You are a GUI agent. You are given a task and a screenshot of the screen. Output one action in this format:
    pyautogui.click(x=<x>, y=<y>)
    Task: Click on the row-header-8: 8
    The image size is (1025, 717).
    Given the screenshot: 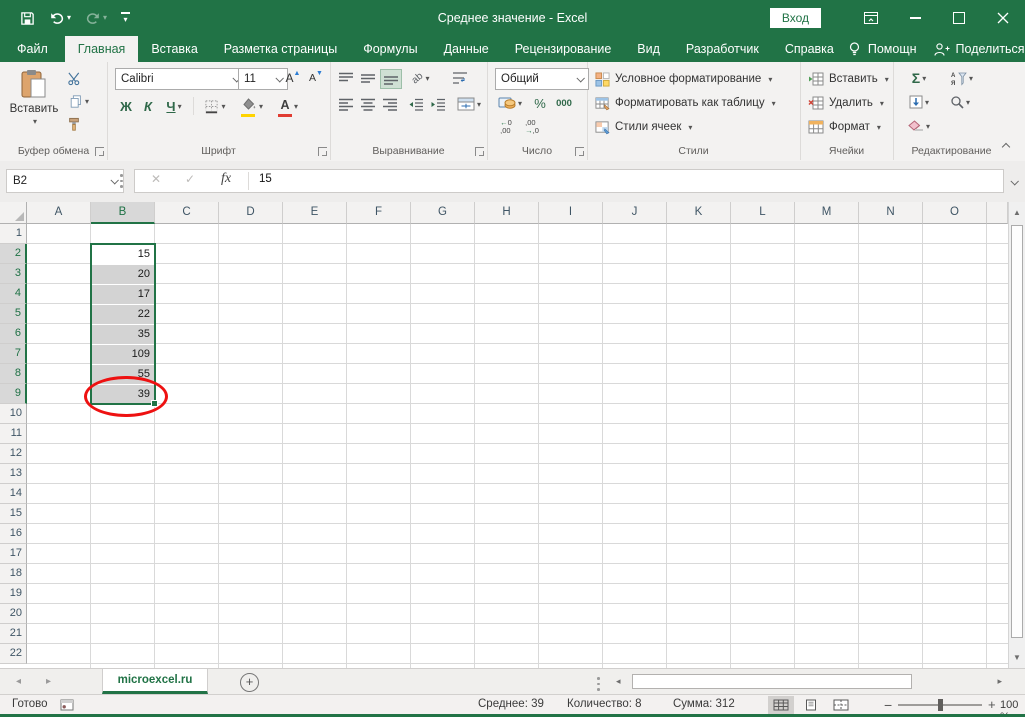 What is the action you would take?
    pyautogui.click(x=13, y=374)
    